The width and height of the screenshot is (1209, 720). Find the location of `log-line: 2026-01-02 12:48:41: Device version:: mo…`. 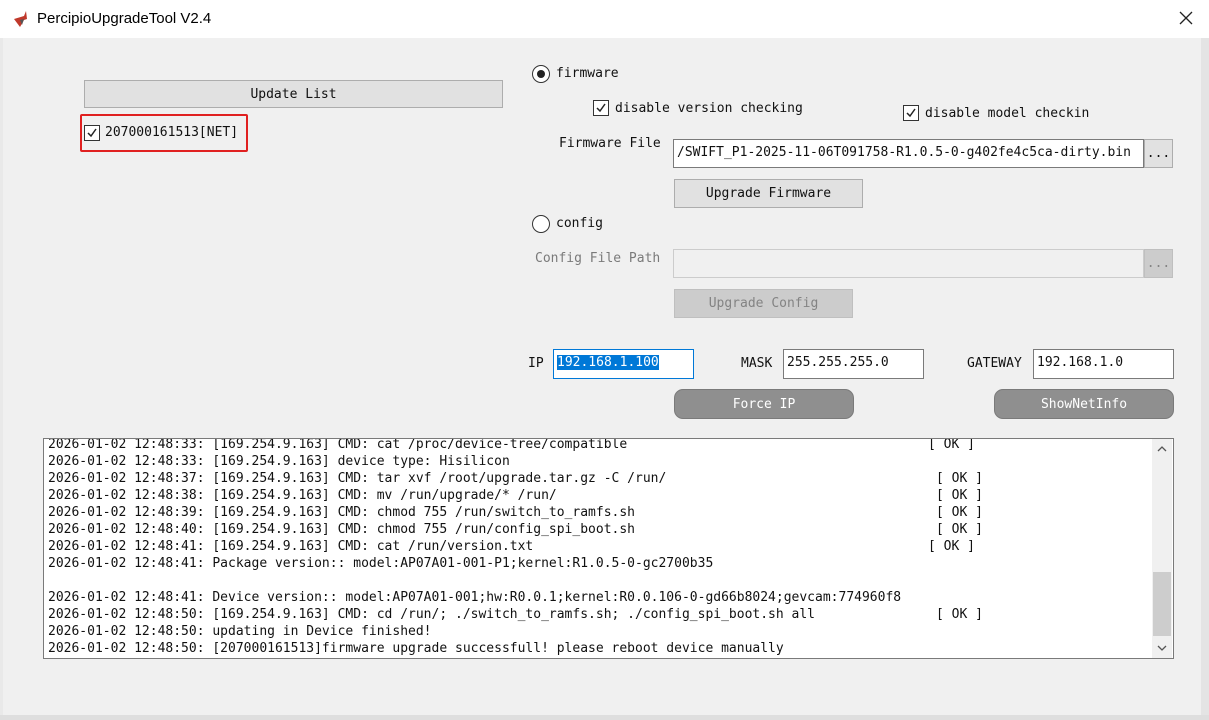

log-line: 2026-01-02 12:48:41: Device version:: mo… is located at coordinates (598, 597).